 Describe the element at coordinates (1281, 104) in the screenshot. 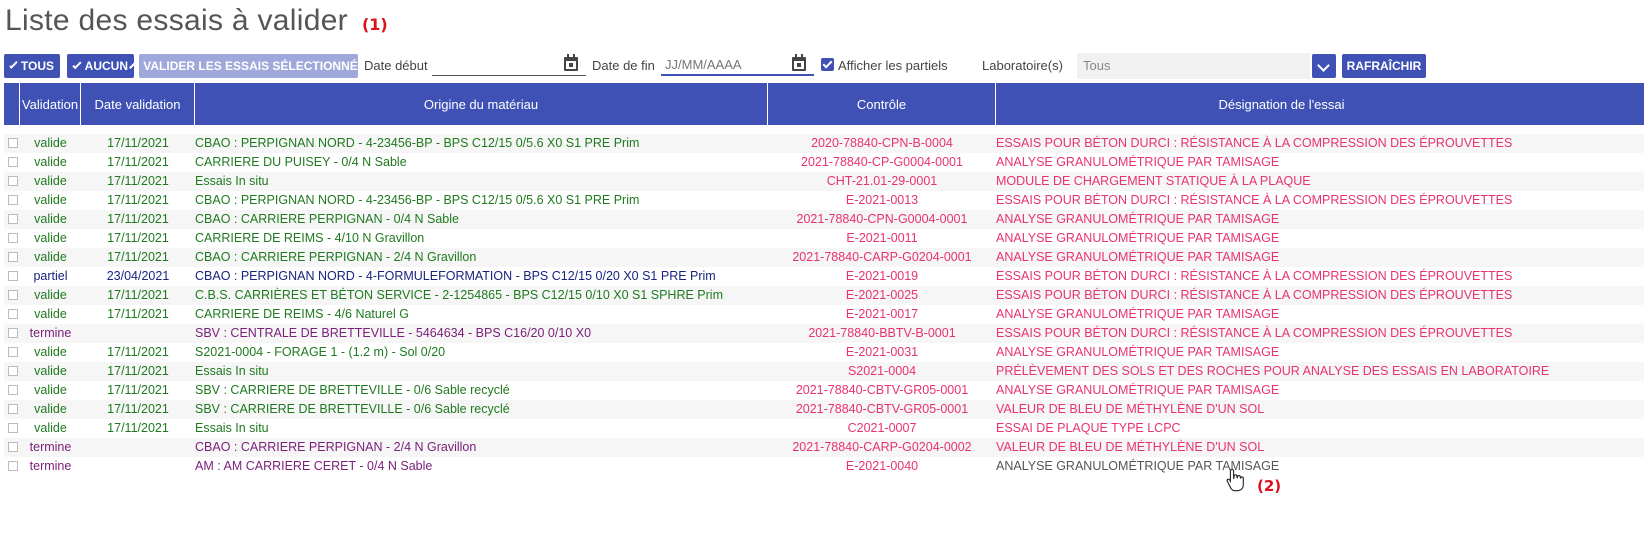

I see `header-designation: Désignation de l'essai` at that location.